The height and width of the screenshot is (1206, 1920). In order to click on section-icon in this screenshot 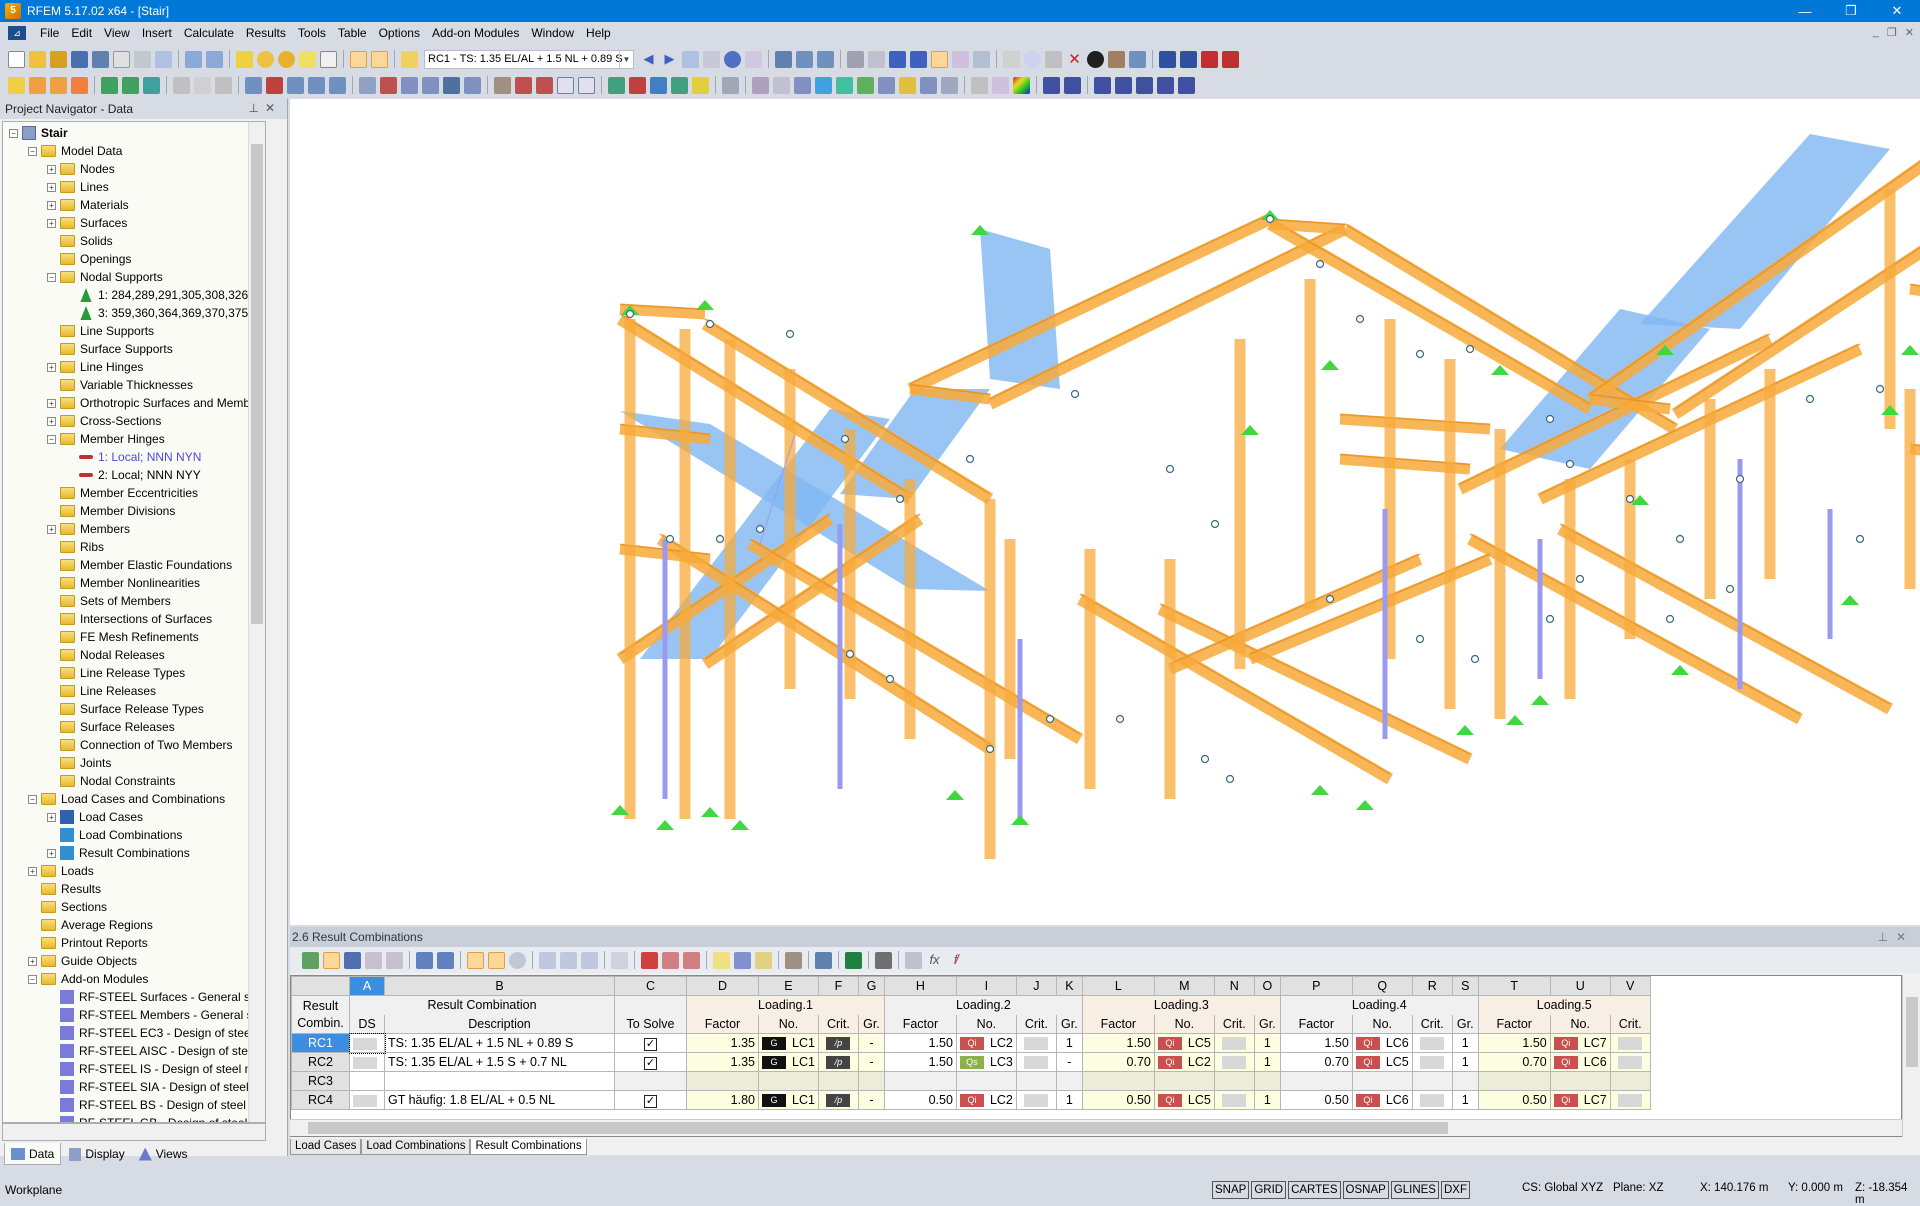, I will do `click(802, 85)`.